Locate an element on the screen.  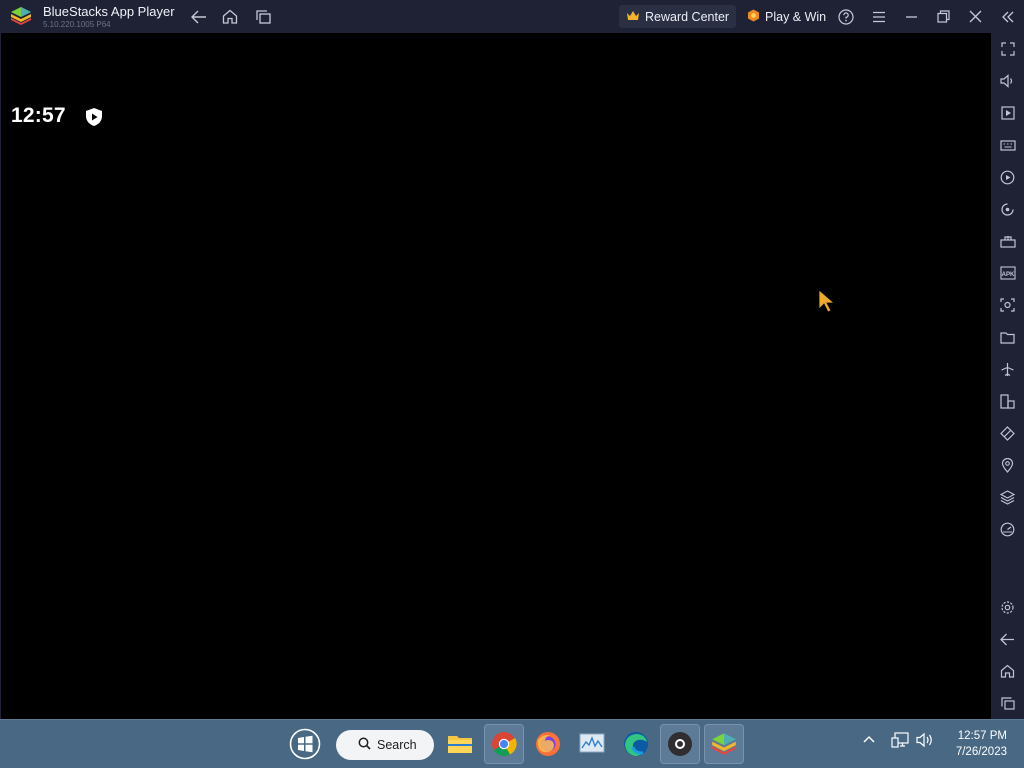
sidebar-back-icon is located at coordinates (1007, 639).